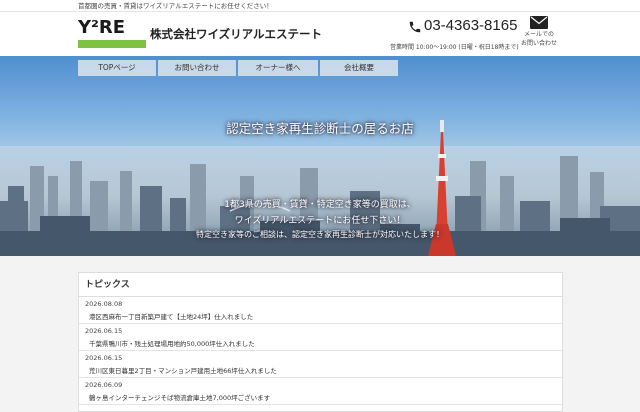  I want to click on phone-icon, so click(415, 27).